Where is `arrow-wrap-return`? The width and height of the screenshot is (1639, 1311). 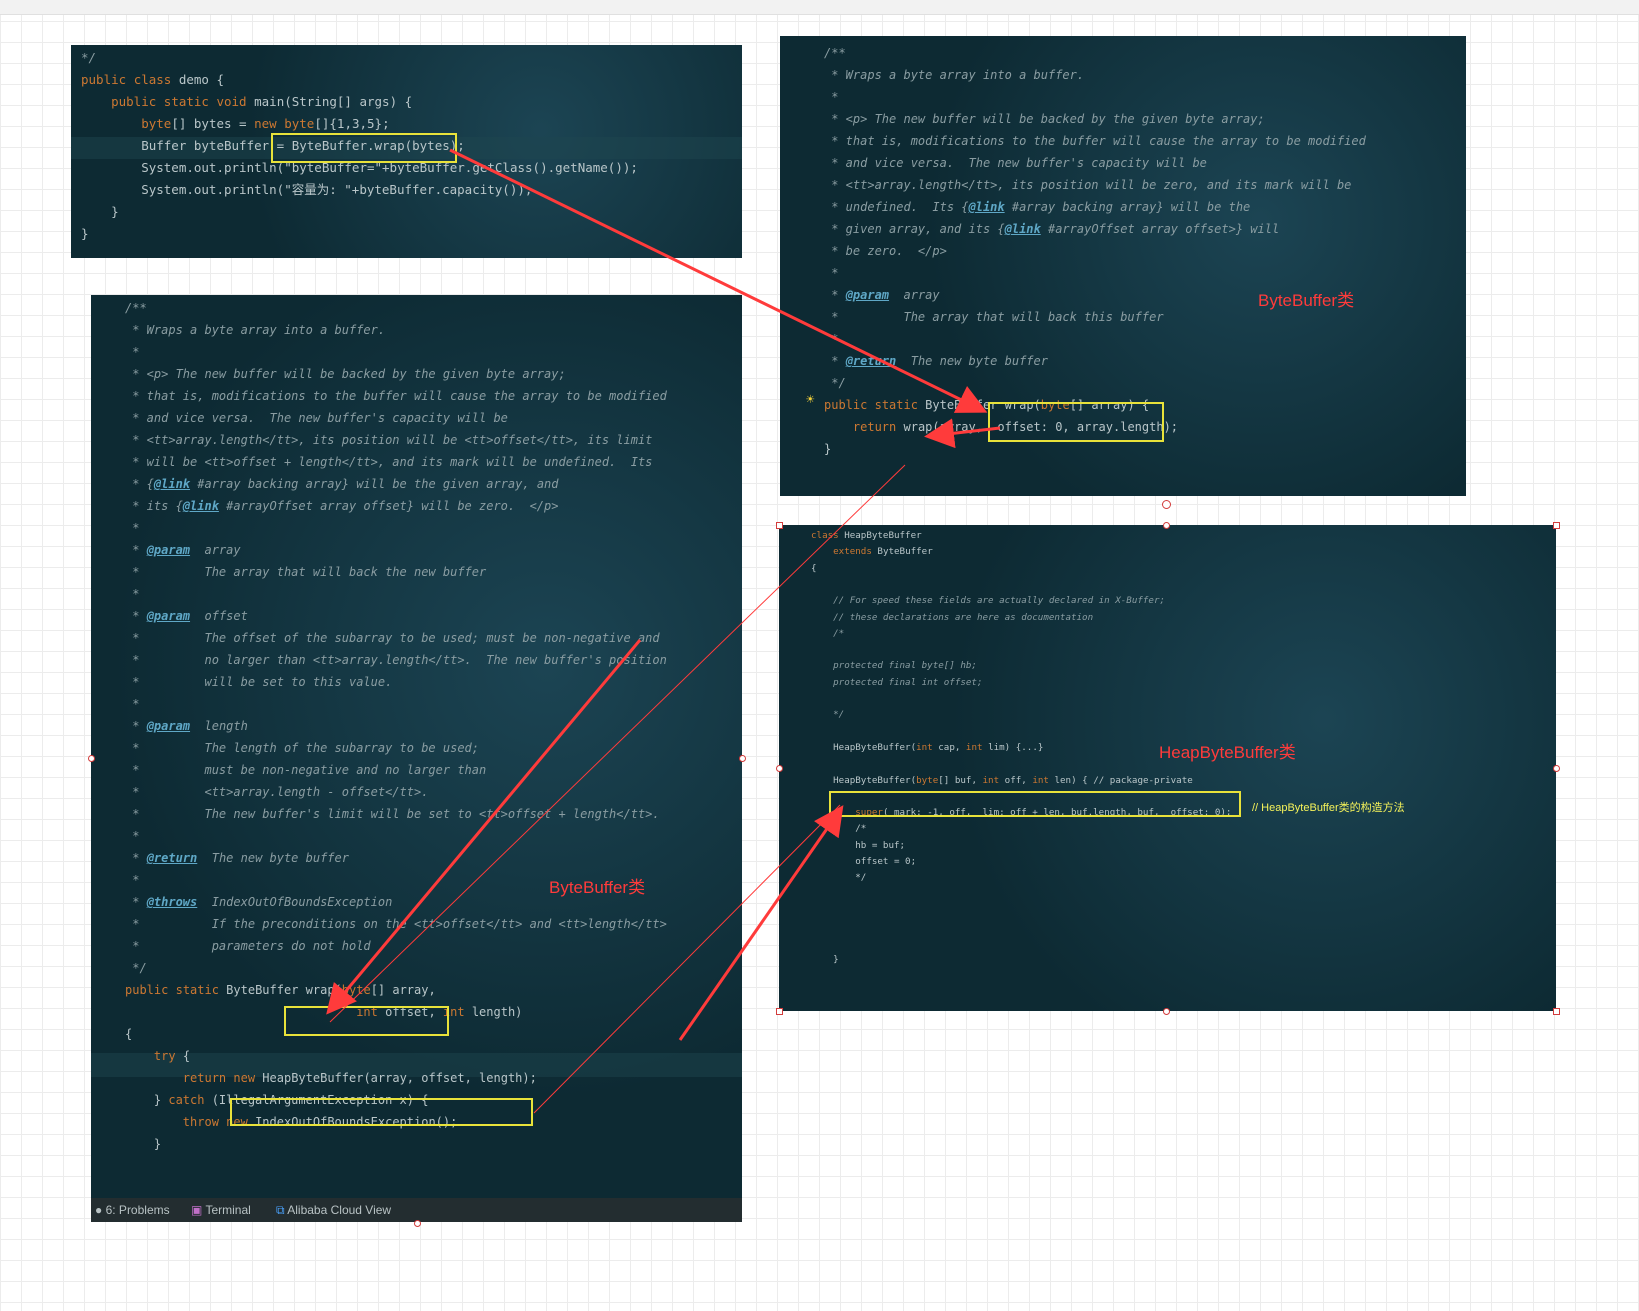
arrow-wrap-return is located at coordinates (962, 433).